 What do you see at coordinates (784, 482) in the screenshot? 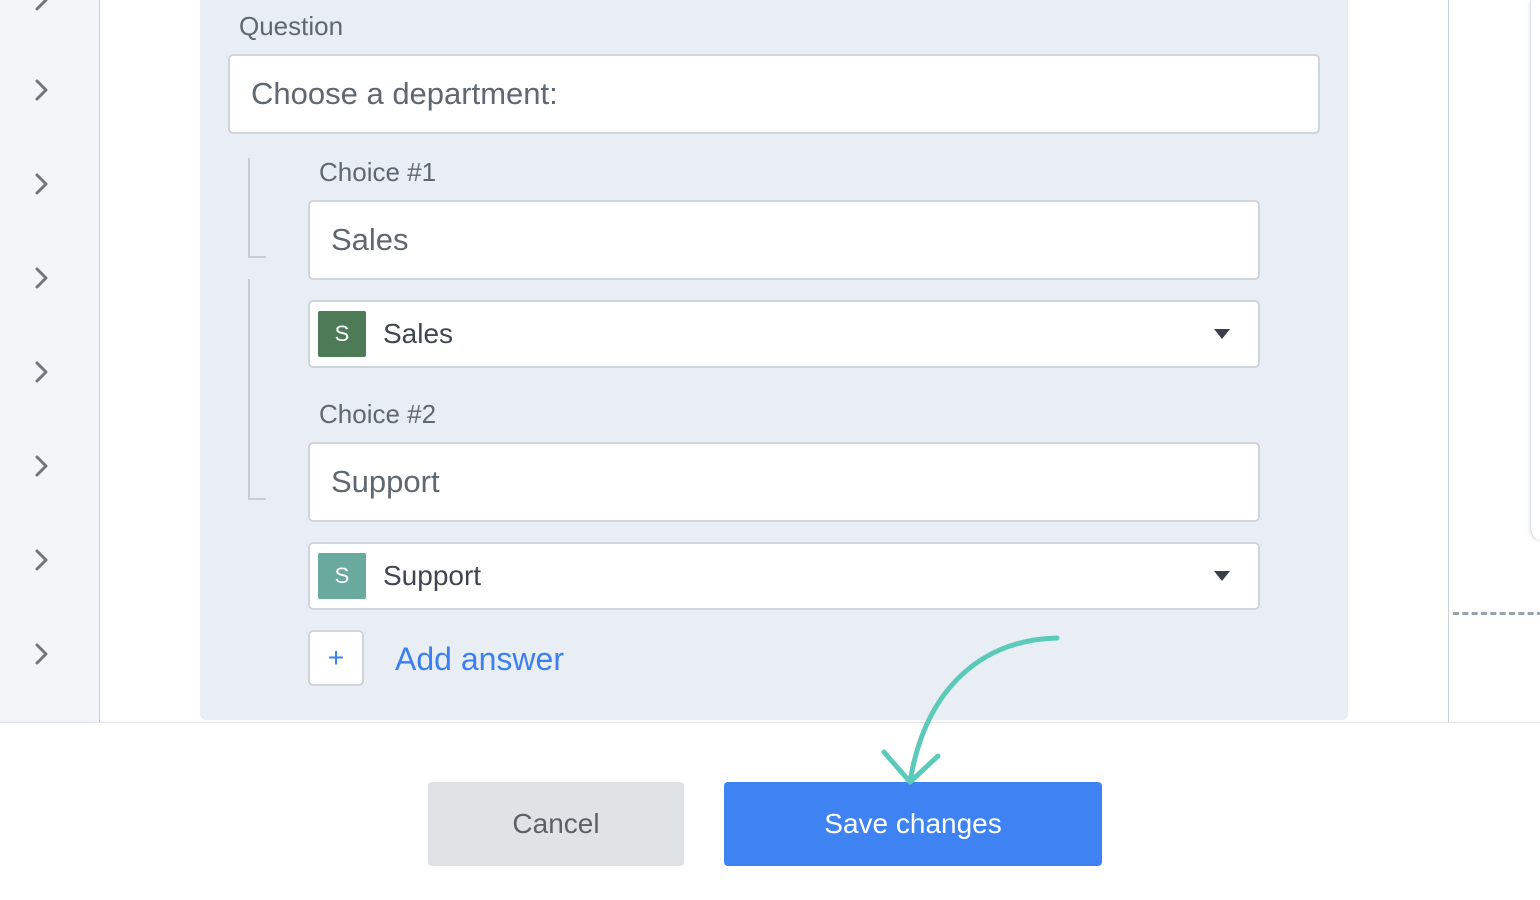
I see `choice-2-input: Support` at bounding box center [784, 482].